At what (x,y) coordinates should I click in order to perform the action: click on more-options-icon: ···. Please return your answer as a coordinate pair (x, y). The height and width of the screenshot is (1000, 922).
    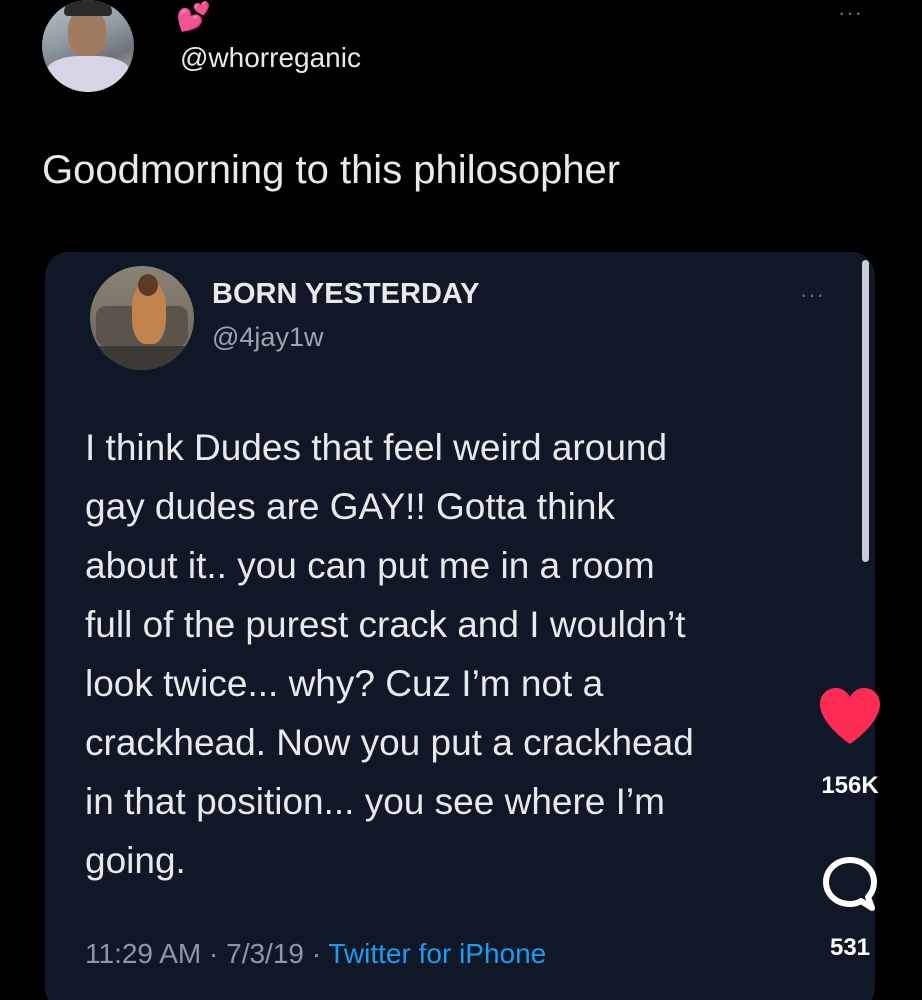
    Looking at the image, I should click on (850, 13).